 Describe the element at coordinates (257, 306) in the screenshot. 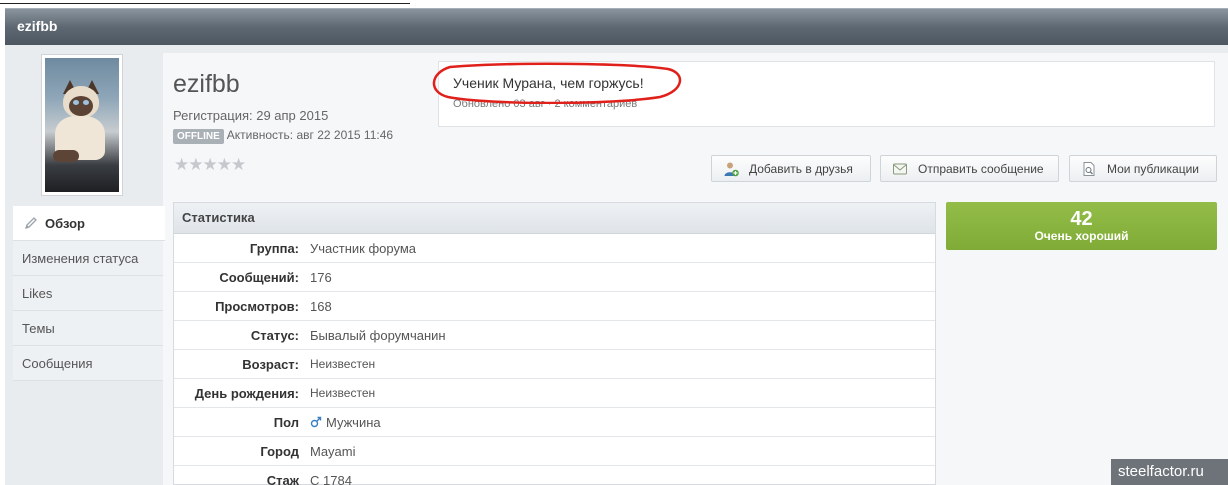

I see `stat-label: Просмотров:` at that location.